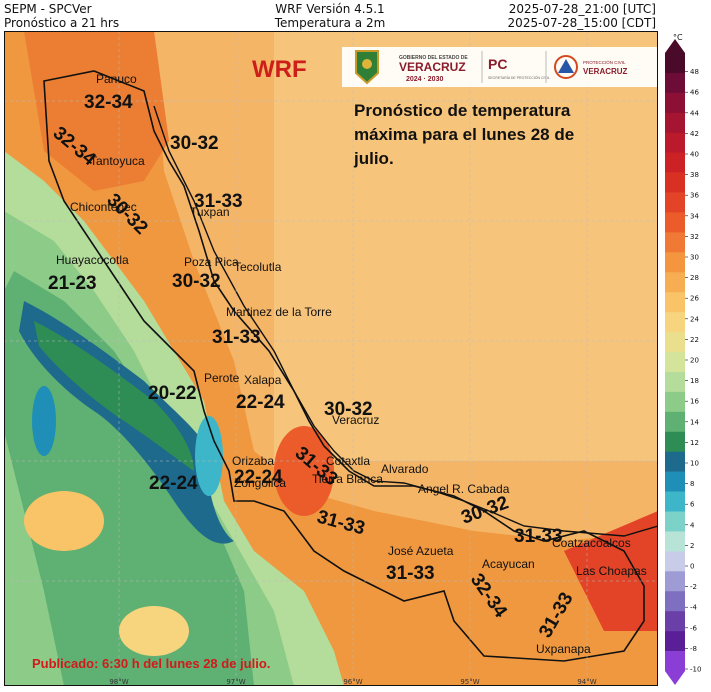  I want to click on colorbar-tick-label: 28, so click(694, 278).